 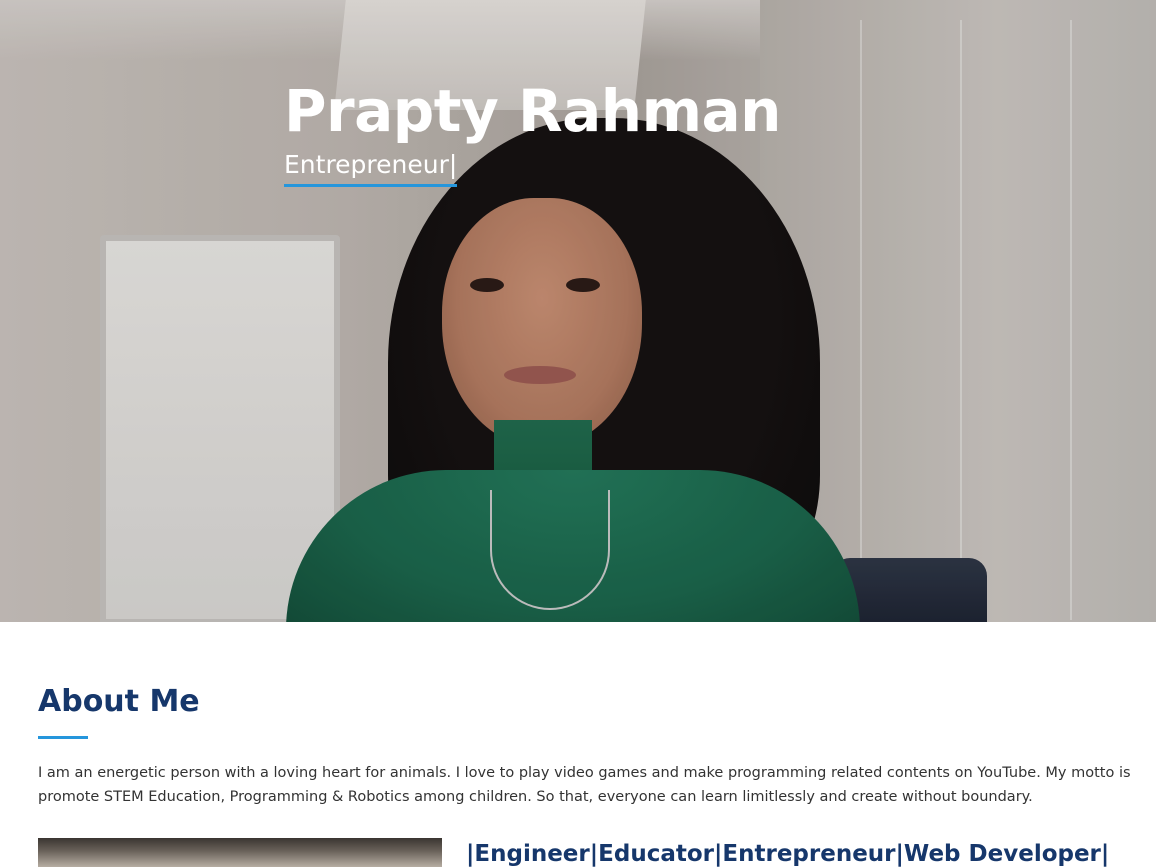 What do you see at coordinates (371, 168) in the screenshot?
I see `hero-typed-role: Entrepreneur|` at bounding box center [371, 168].